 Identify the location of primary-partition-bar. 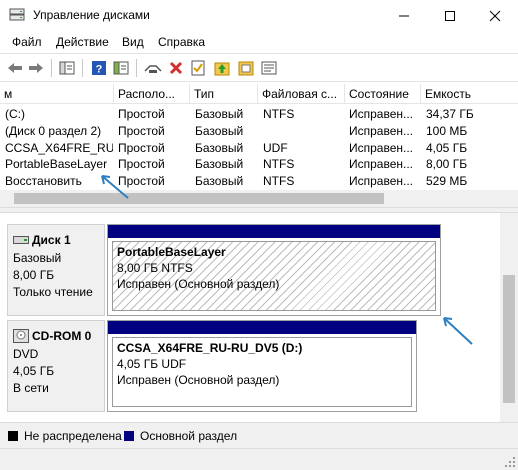
(274, 231).